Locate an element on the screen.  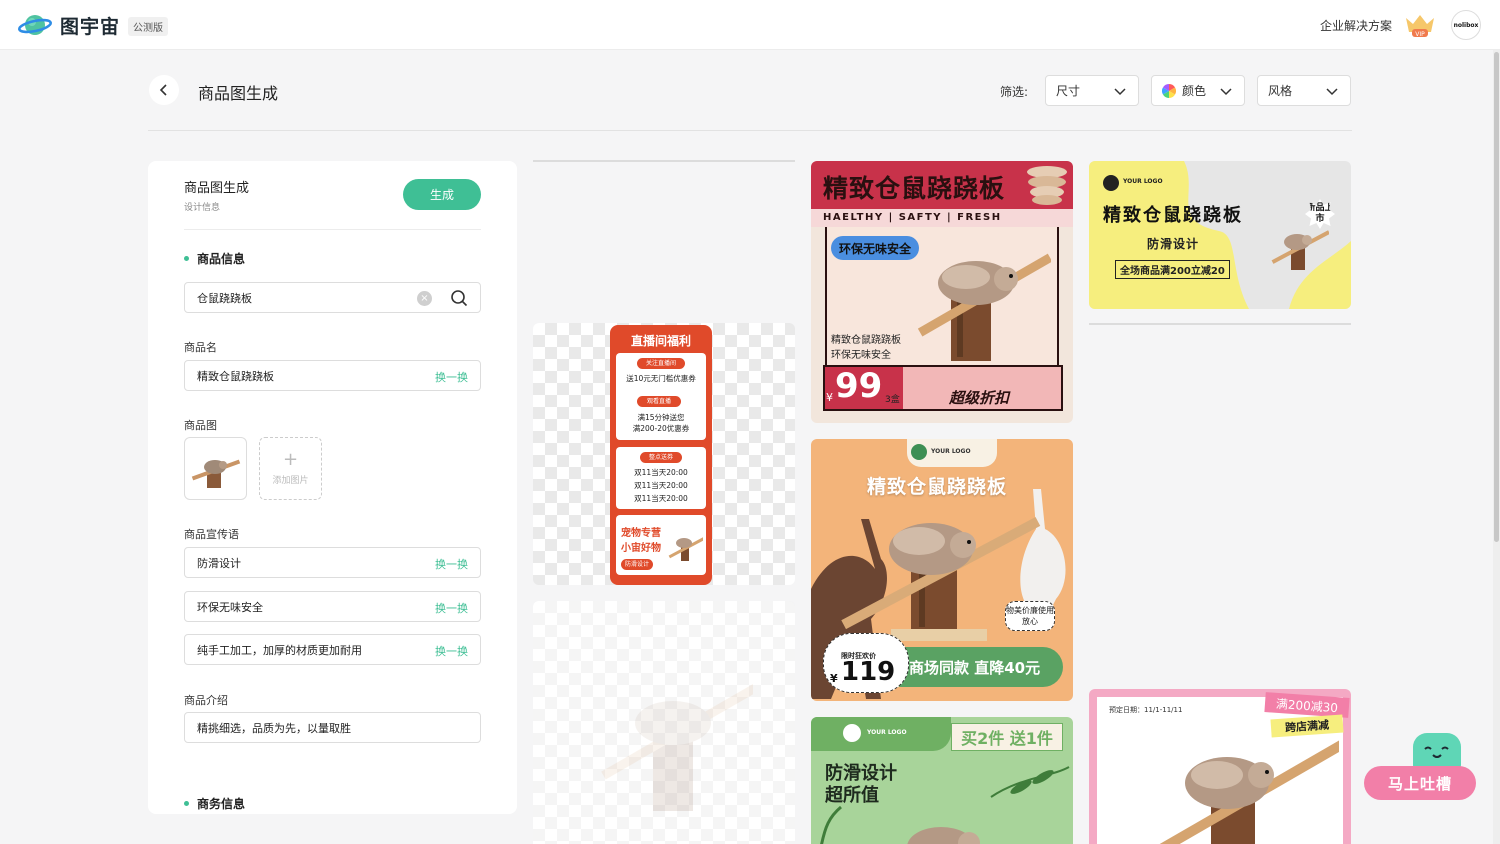
live-text-2a: 满15分钟送您 is located at coordinates (661, 417).